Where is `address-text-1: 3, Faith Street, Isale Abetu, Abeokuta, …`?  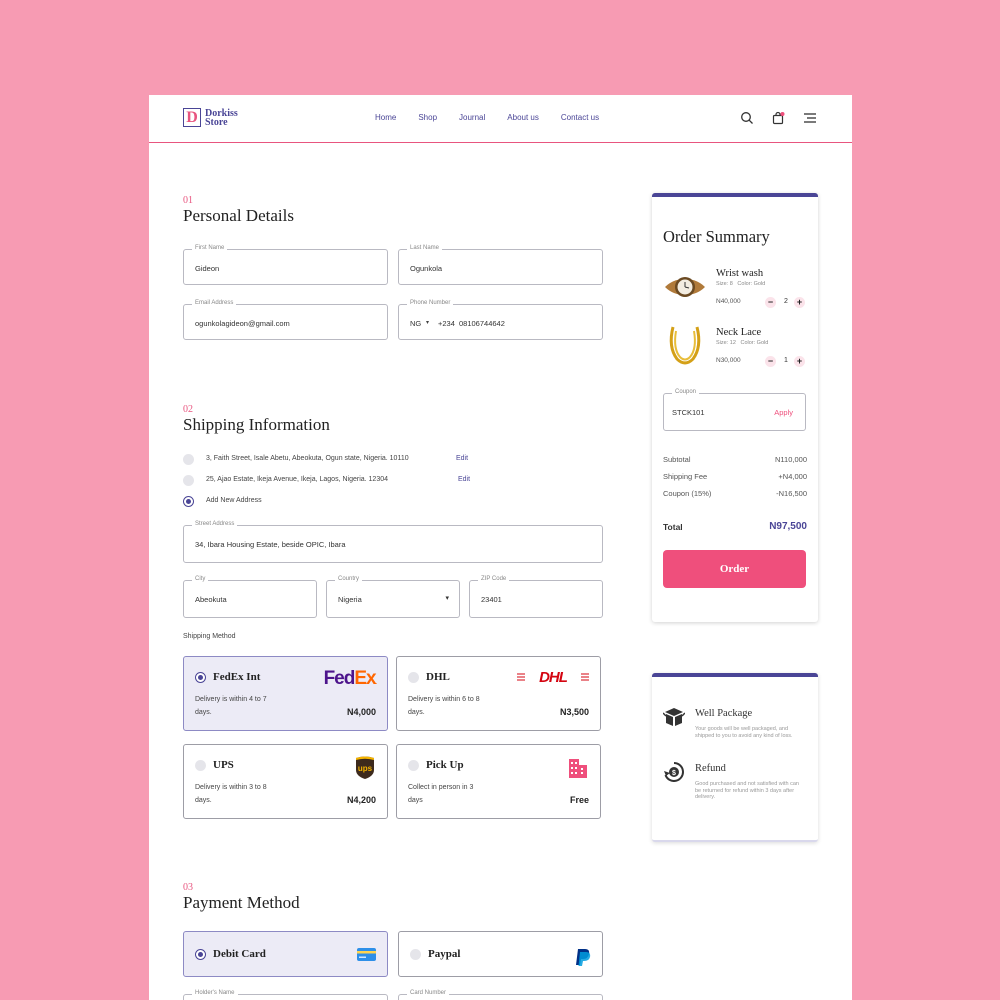
address-text-1: 3, Faith Street, Isale Abetu, Abeokuta, … is located at coordinates (307, 458).